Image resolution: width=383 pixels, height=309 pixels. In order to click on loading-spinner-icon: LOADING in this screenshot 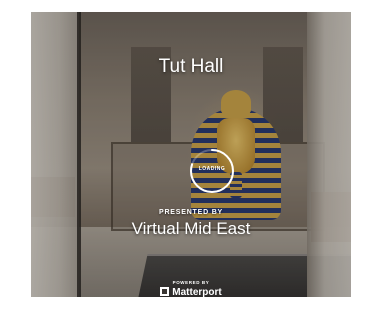, I will do `click(212, 171)`.